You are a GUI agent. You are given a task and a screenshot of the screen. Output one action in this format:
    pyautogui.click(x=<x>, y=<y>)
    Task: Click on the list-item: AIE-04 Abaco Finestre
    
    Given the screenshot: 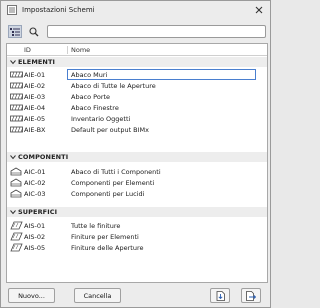 What is the action you would take?
    pyautogui.click(x=137, y=107)
    